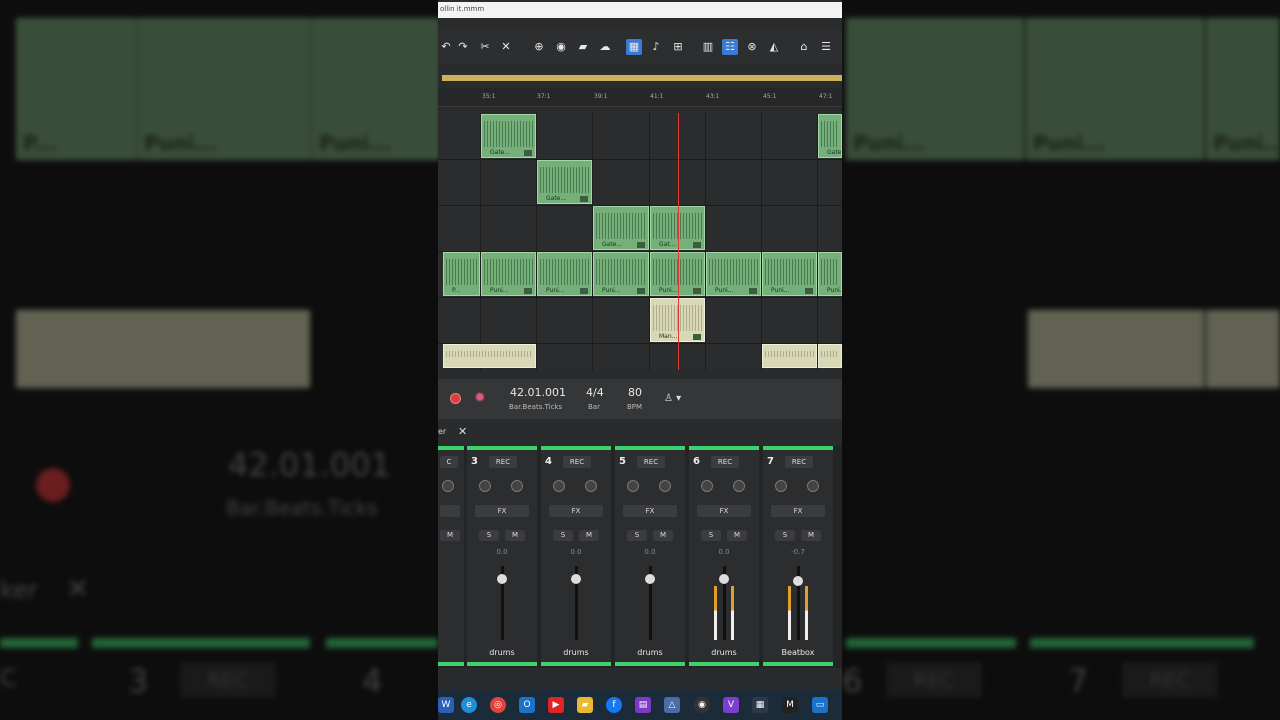 The image size is (1280, 720). What do you see at coordinates (642, 78) in the screenshot?
I see `loop-range-bar` at bounding box center [642, 78].